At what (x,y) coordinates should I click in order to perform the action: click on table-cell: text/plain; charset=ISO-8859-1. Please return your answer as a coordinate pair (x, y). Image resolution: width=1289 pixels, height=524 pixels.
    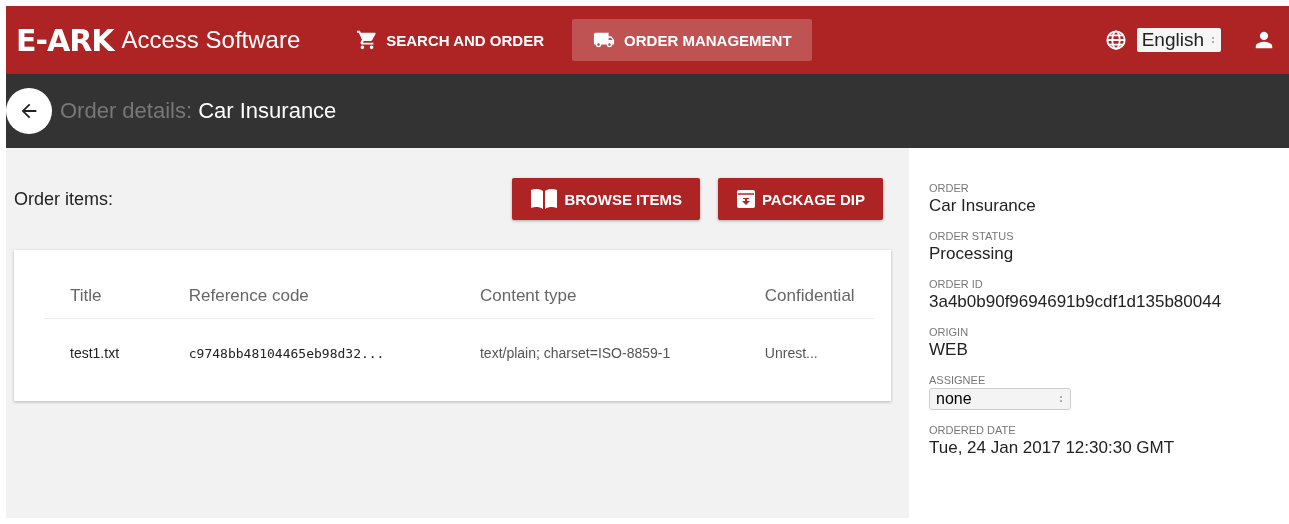
    Looking at the image, I should click on (596, 339).